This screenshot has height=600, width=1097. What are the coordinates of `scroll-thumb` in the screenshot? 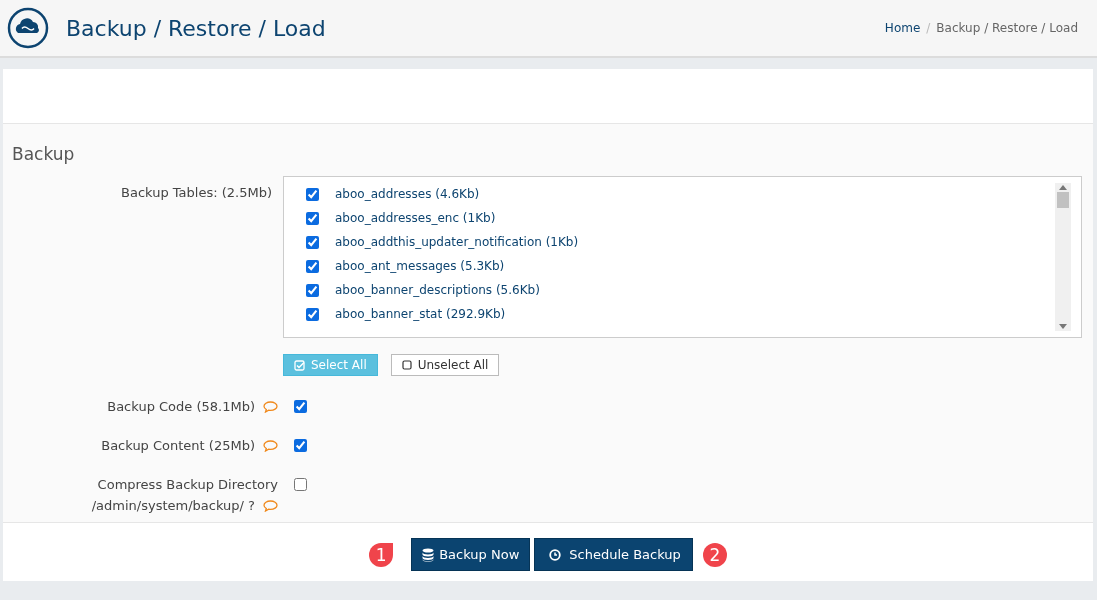 It's located at (1063, 200).